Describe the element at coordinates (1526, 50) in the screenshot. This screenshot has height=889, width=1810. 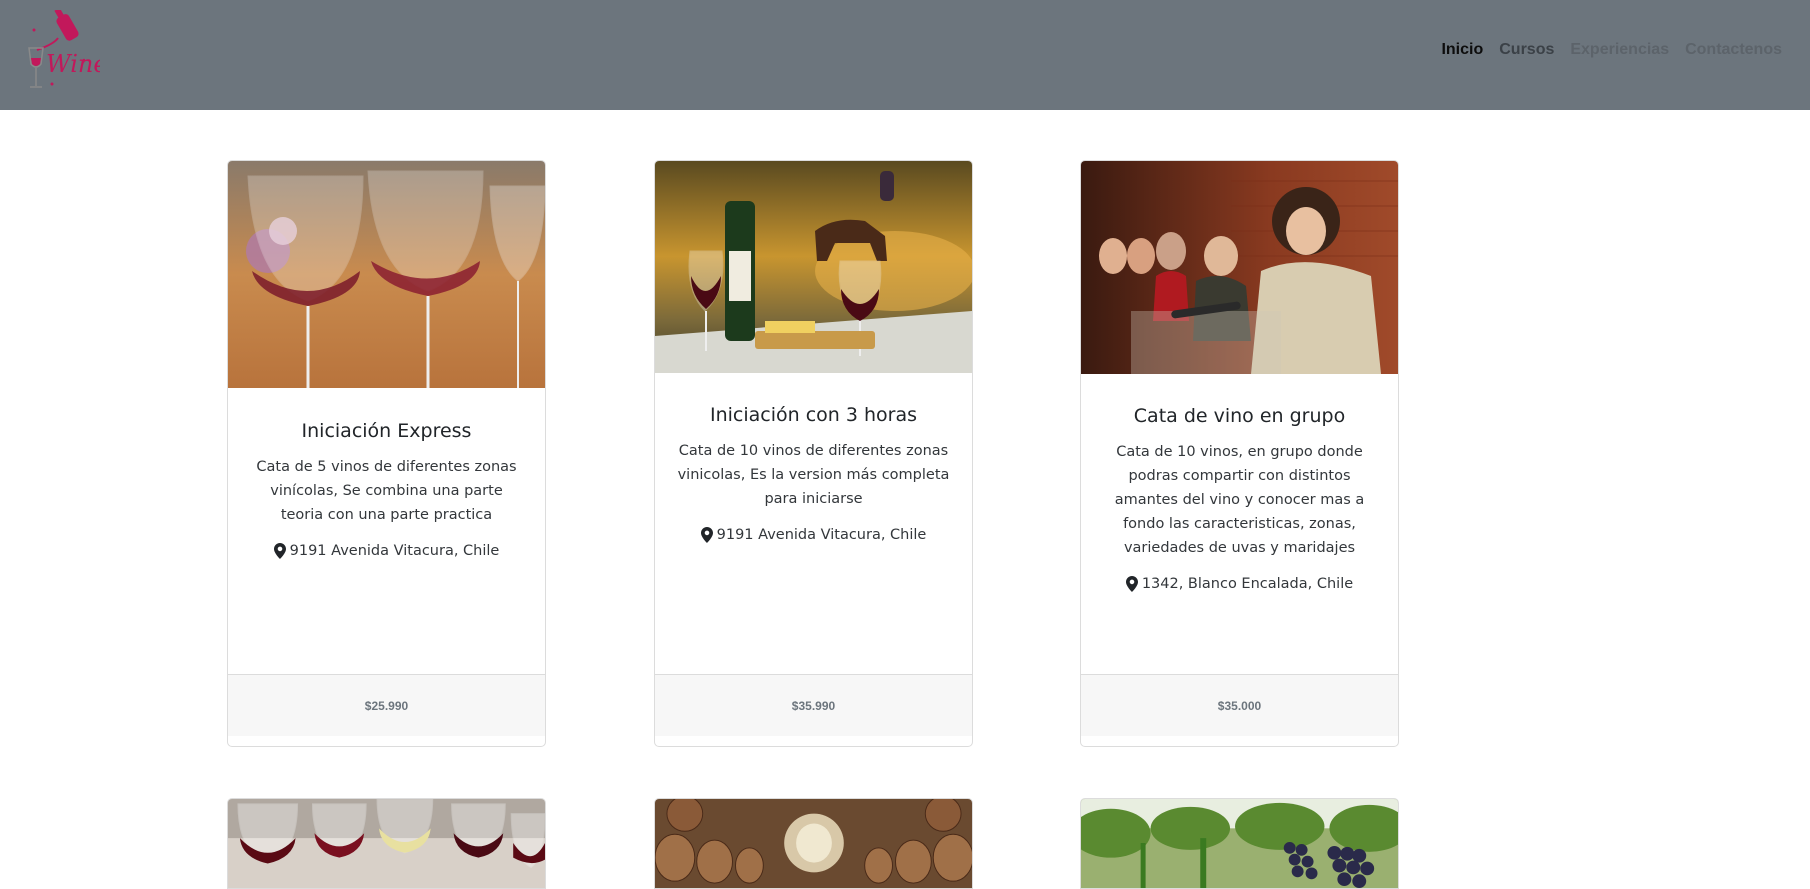
I see `nav-link-cursos: Cursos` at that location.